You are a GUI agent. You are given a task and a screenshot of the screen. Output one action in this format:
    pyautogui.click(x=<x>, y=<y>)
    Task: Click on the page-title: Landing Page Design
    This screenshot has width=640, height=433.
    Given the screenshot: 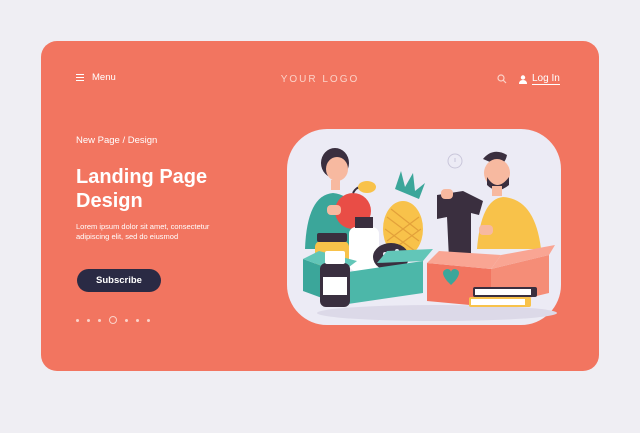 What is the action you would take?
    pyautogui.click(x=142, y=189)
    